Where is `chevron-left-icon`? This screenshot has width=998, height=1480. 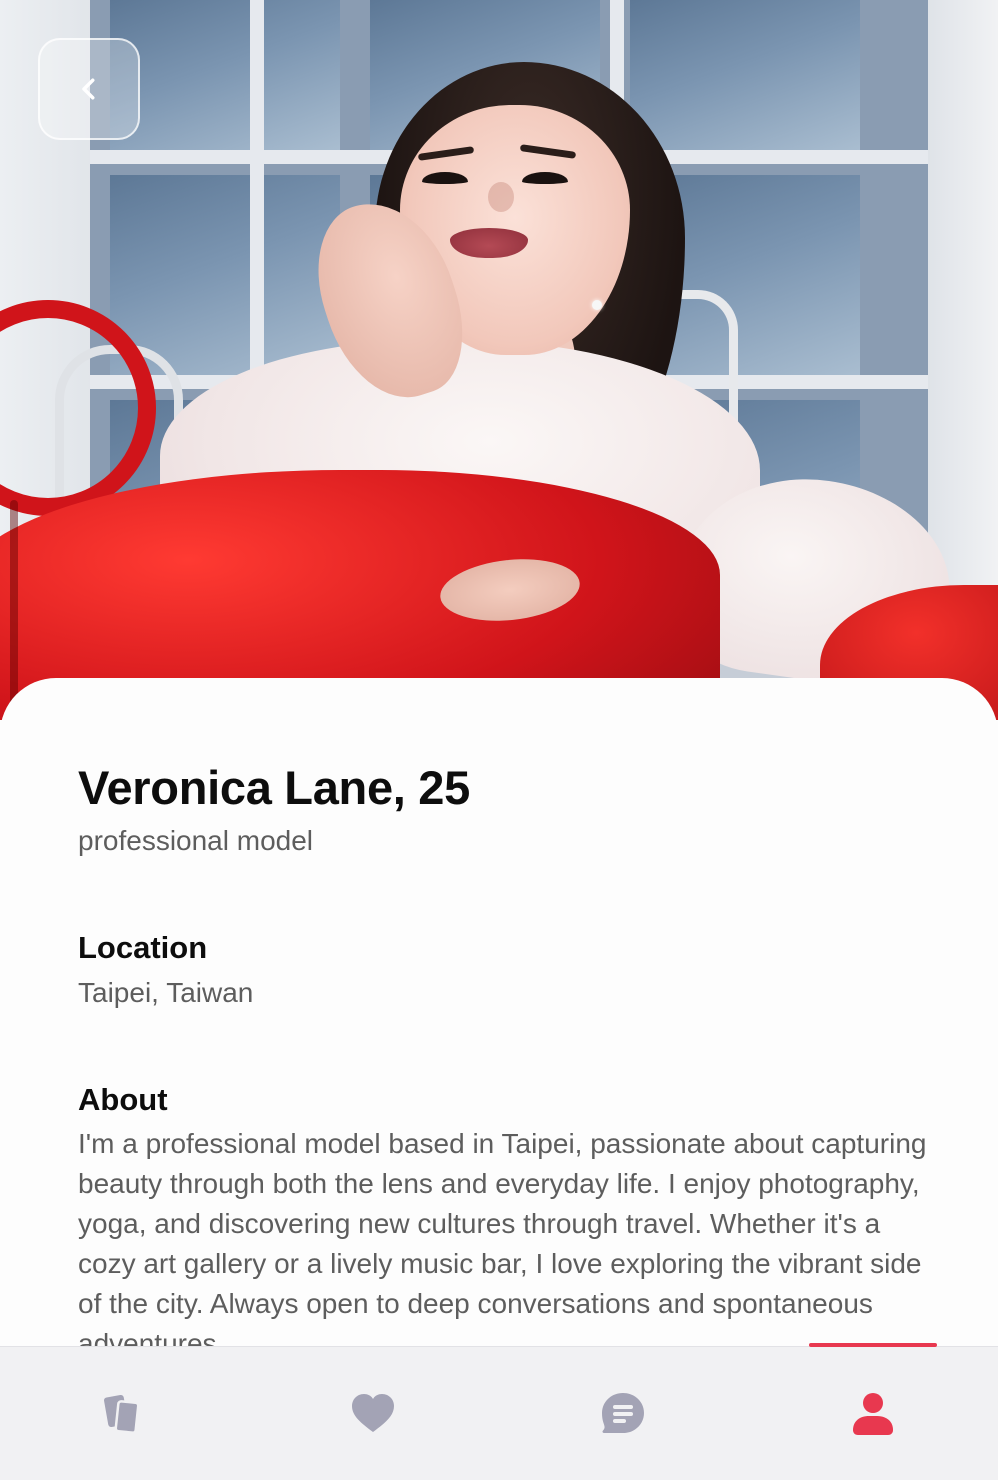
chevron-left-icon is located at coordinates (88, 89).